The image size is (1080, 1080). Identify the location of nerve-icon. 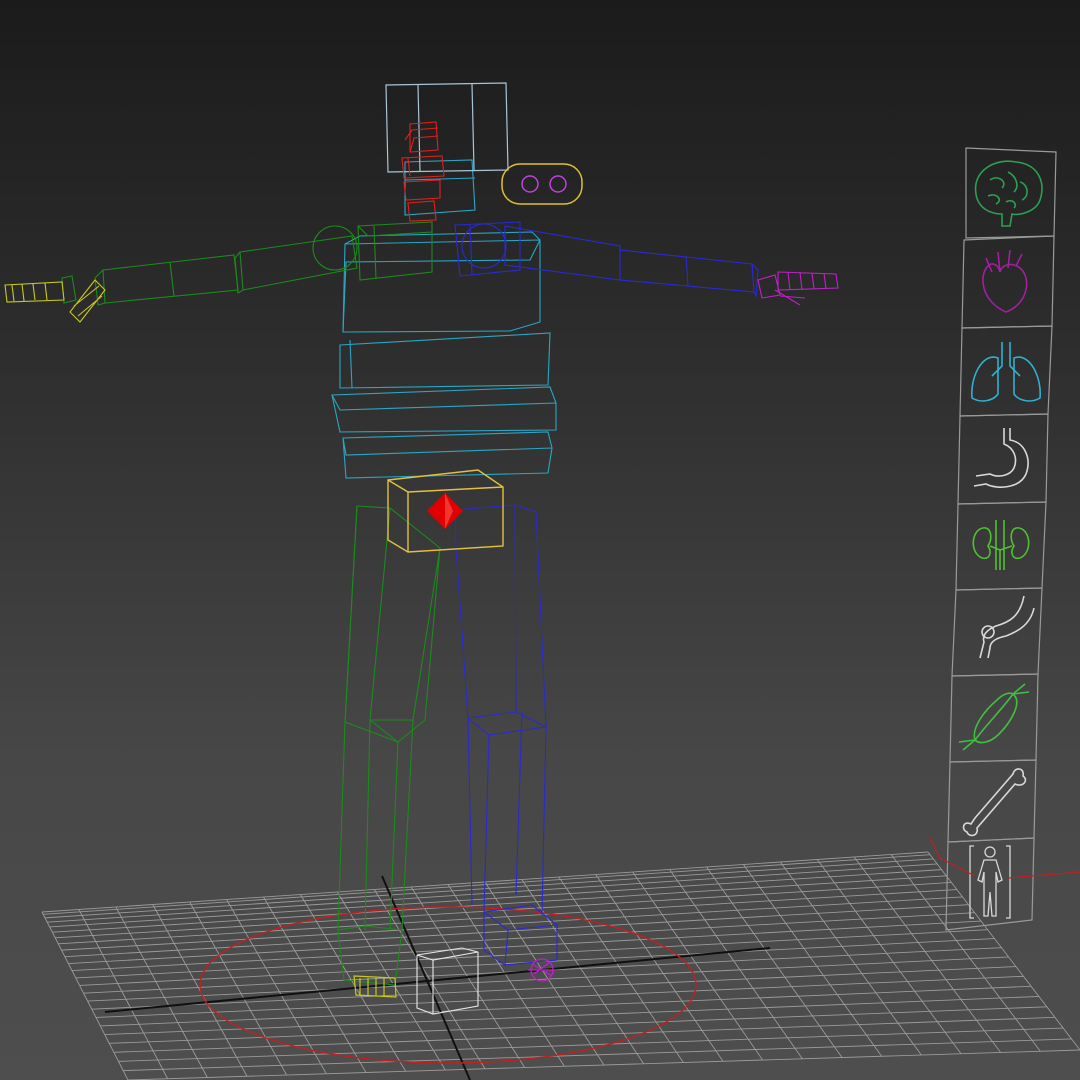
(1007, 627).